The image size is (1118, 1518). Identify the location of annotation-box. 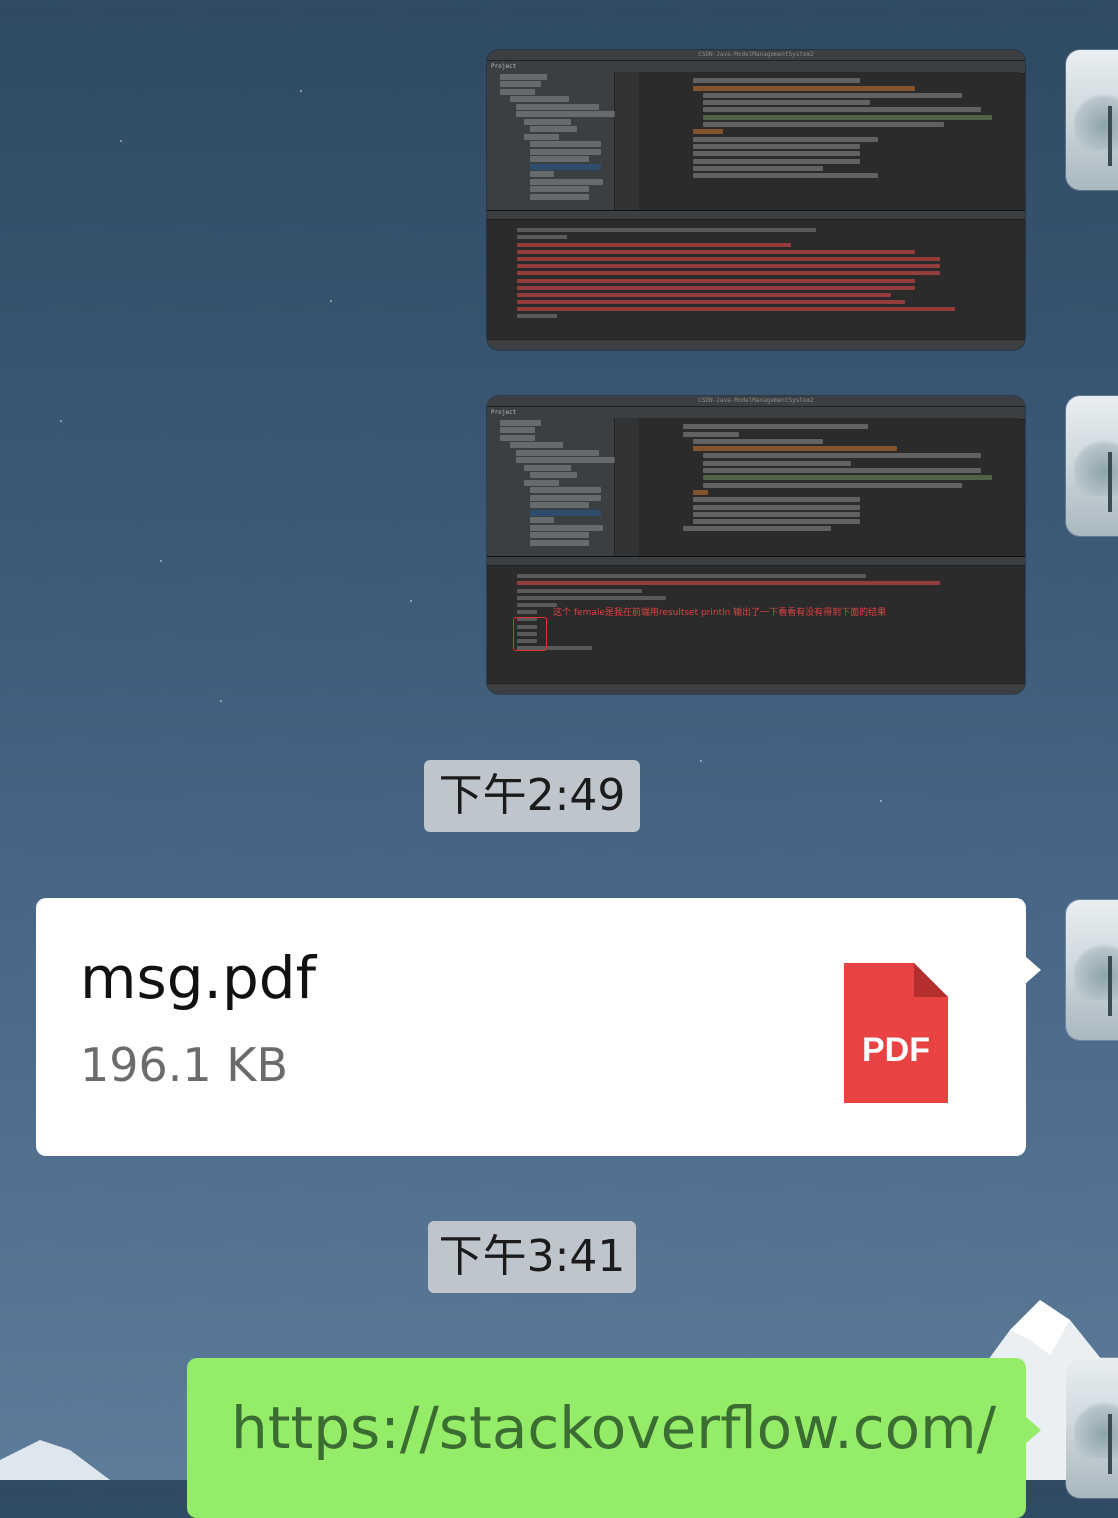
(530, 634).